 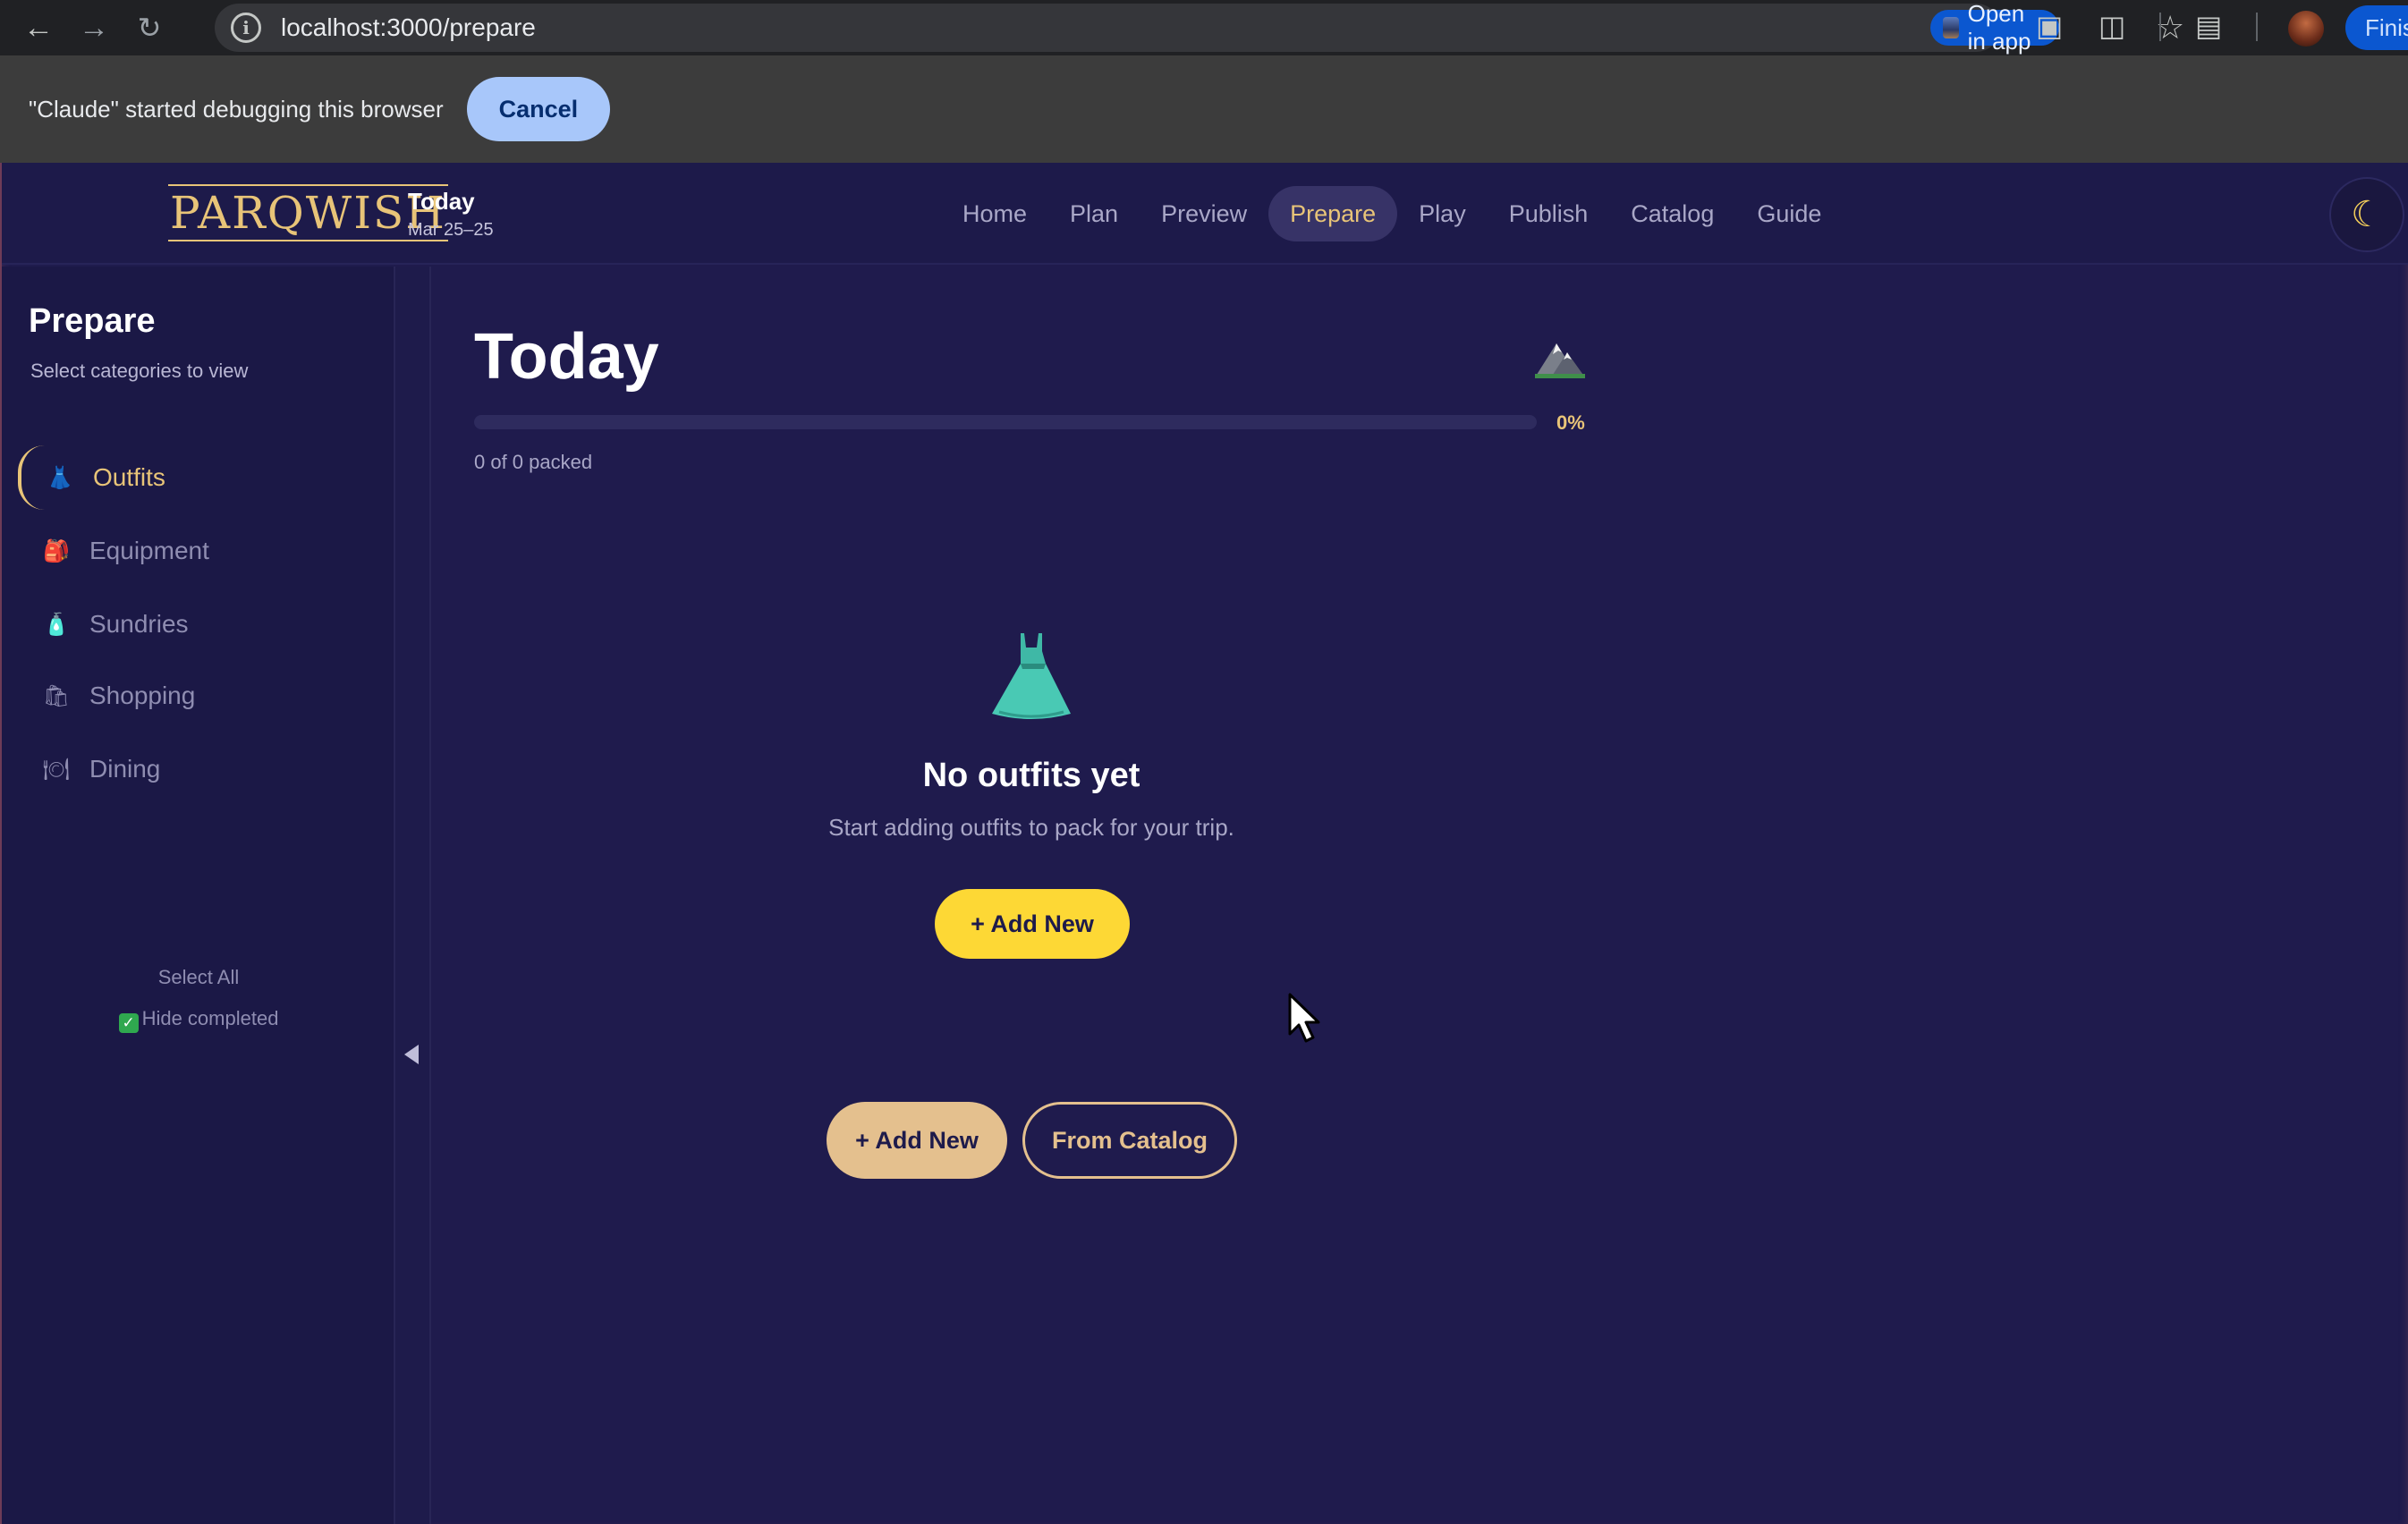 What do you see at coordinates (199, 977) in the screenshot?
I see `select-all-link: Select All` at bounding box center [199, 977].